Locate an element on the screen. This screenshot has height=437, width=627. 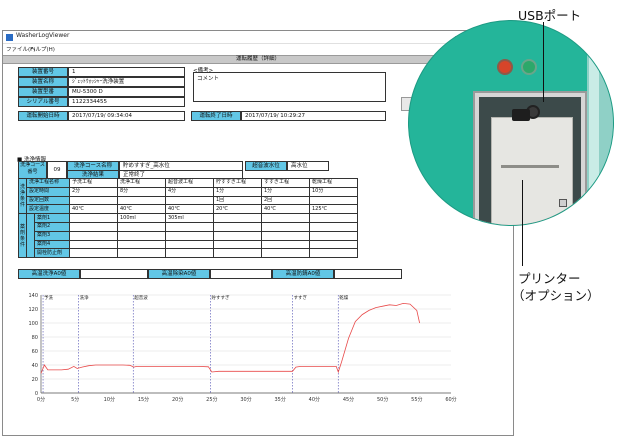
process-marker-label: 超音波 is located at coordinates (141, 297).